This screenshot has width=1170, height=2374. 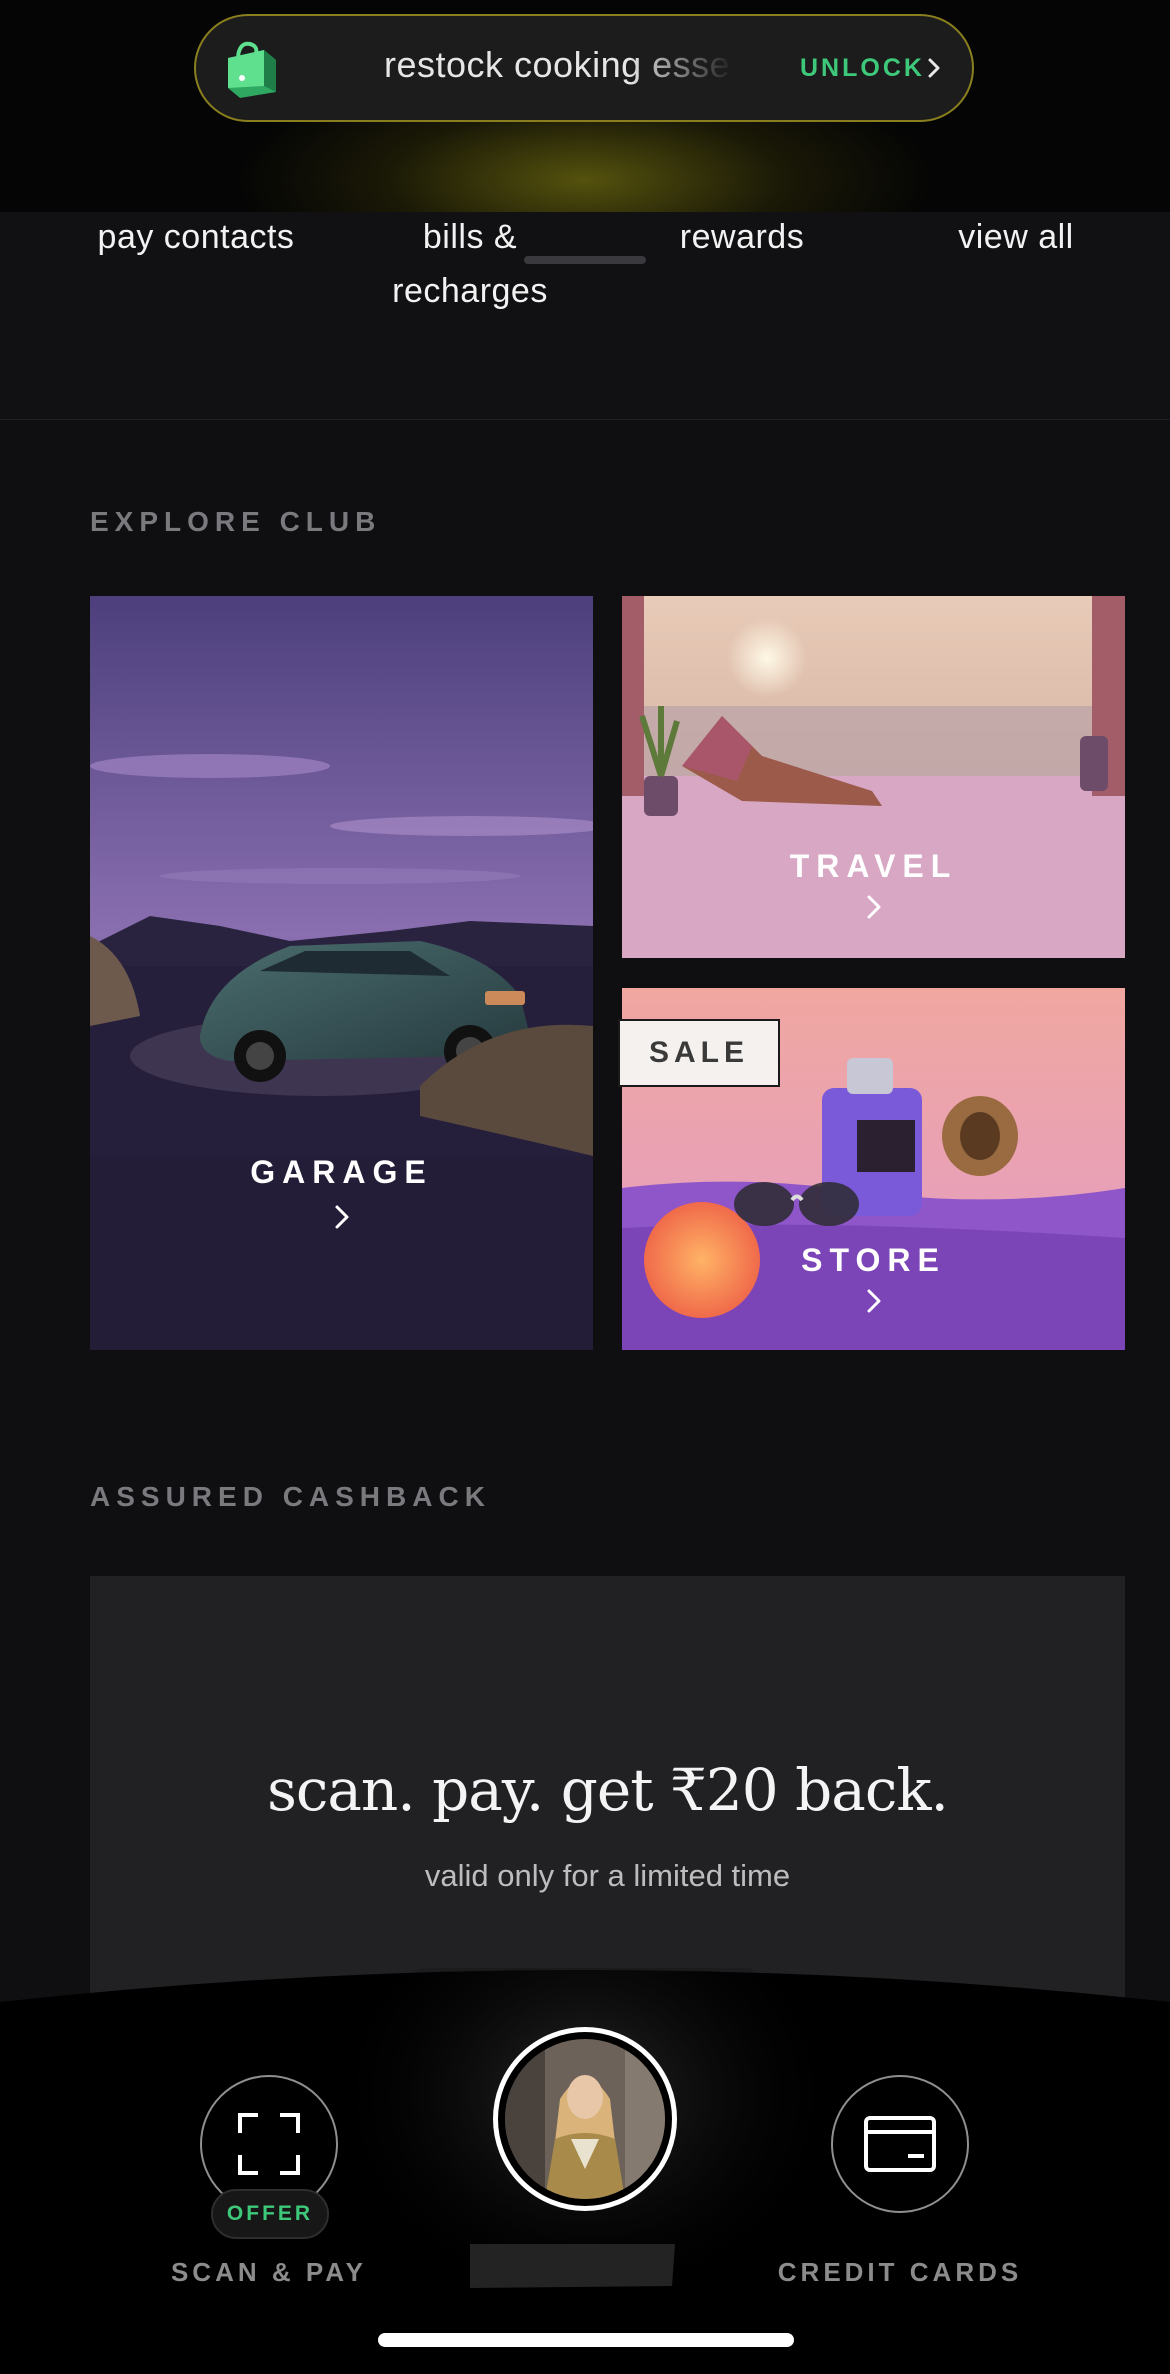 I want to click on travel-label: TRAVEL, so click(x=873, y=866).